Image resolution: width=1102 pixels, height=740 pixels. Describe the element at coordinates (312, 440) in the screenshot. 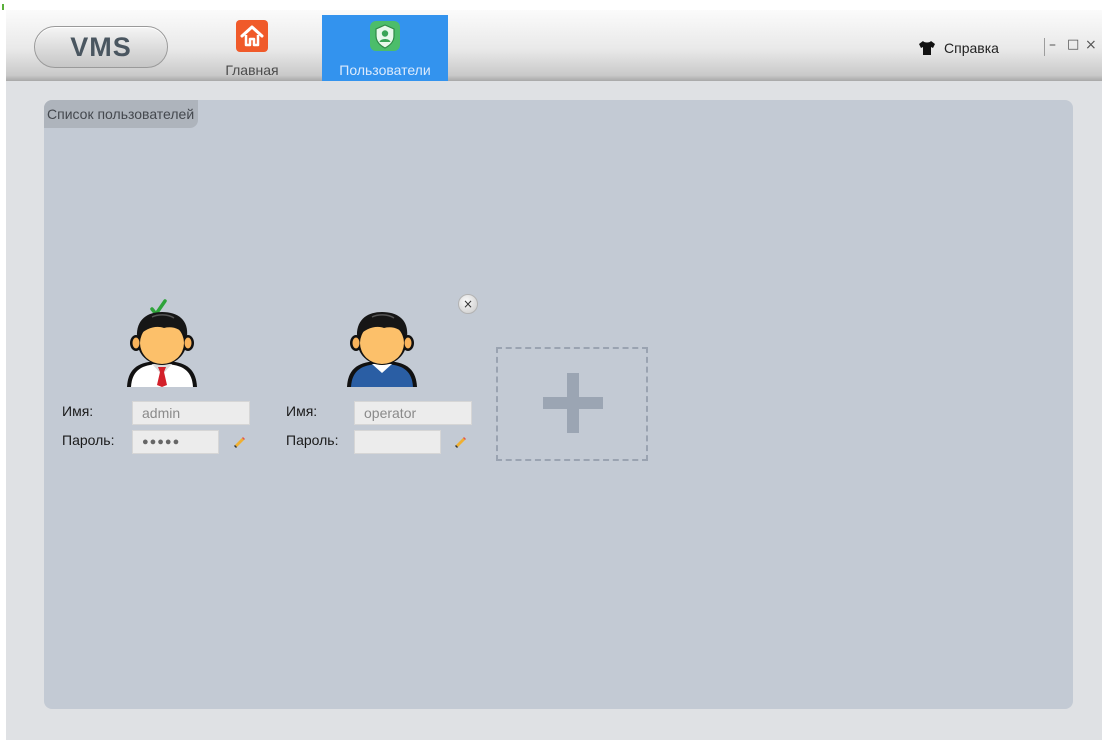

I see `operator-password-label: Пароль:` at that location.